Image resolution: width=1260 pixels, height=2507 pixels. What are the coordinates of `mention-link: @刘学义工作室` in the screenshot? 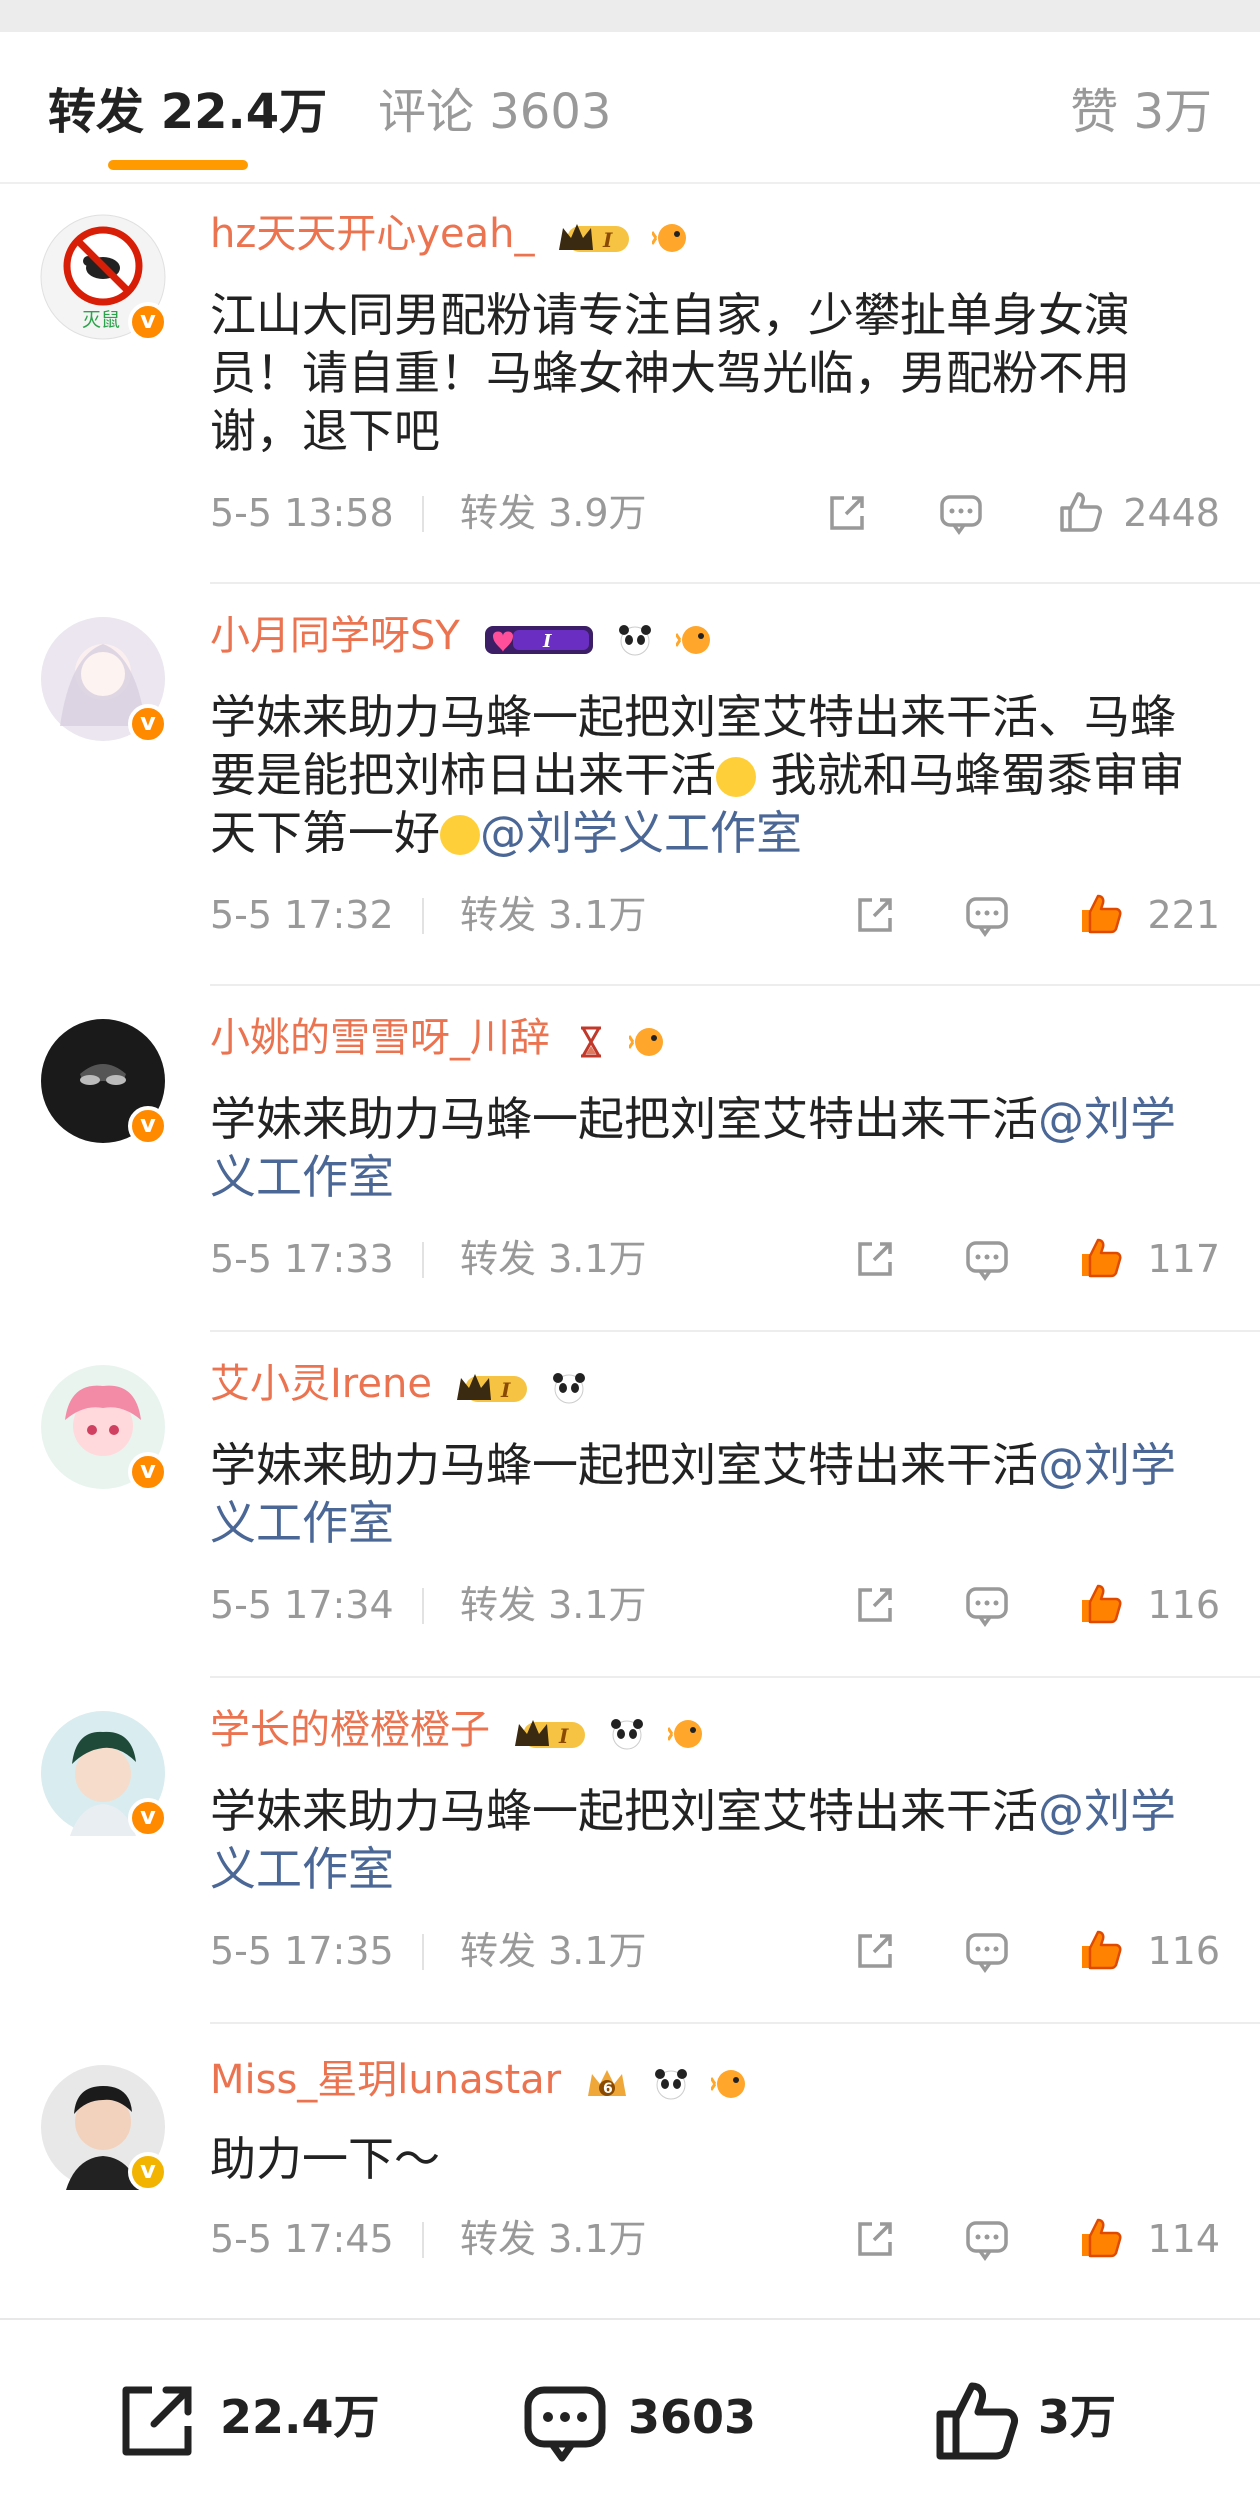 It's located at (641, 833).